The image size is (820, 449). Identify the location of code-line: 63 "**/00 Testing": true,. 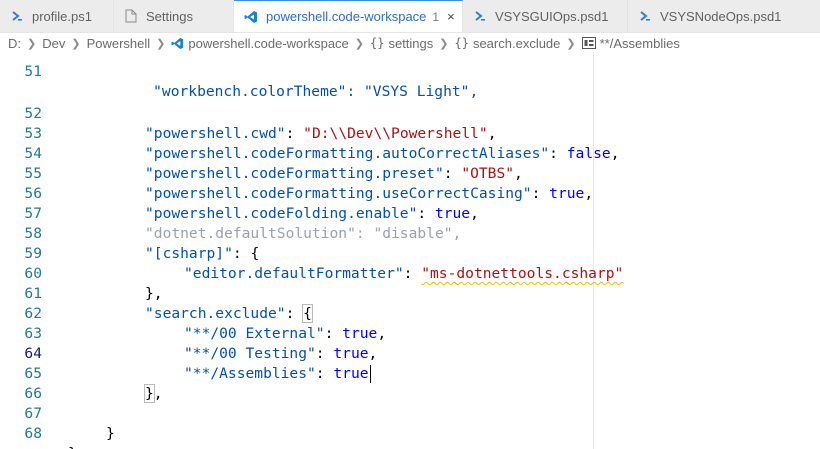
(410, 333).